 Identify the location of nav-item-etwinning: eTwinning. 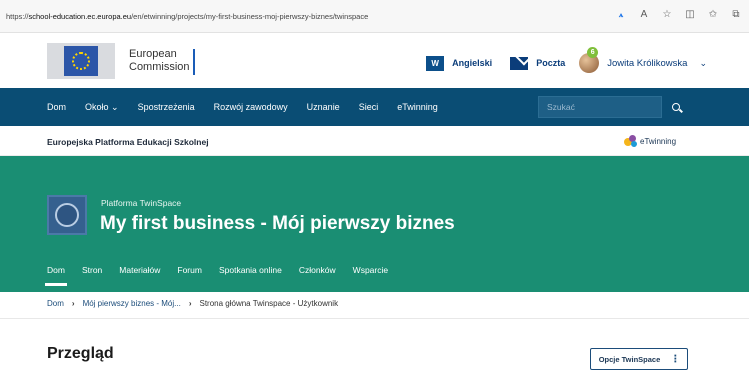
(417, 107).